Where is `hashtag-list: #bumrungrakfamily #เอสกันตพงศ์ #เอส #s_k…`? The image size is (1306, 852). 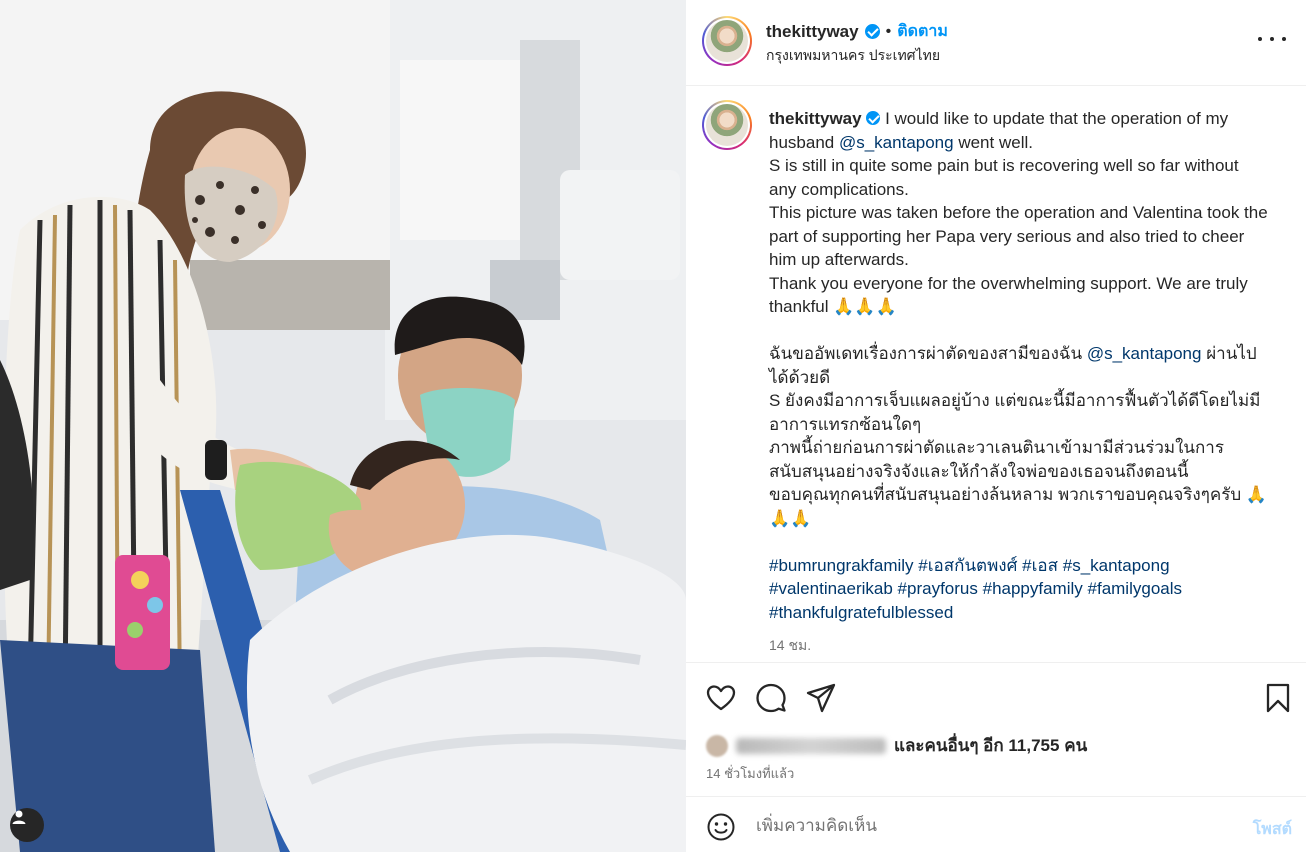
hashtag-list: #bumrungrakfamily #เอสกันตพงศ์ #เอส #s_k… is located at coordinates (1019, 589).